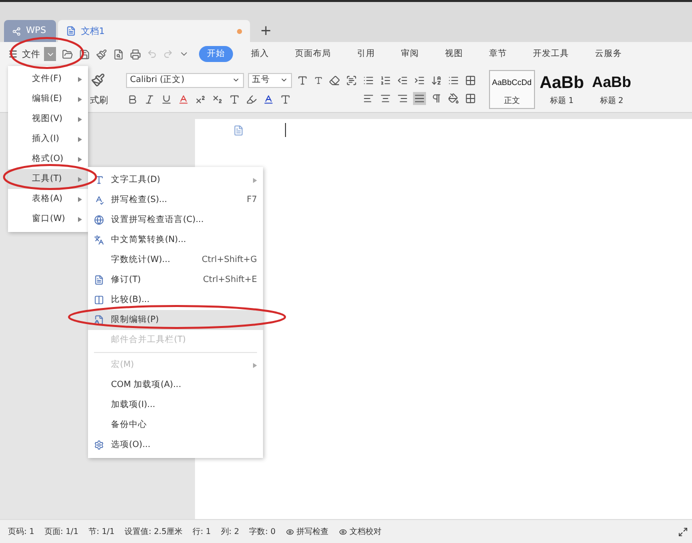 This screenshot has height=543, width=692. I want to click on style-preset: AaBbCcDd 正文, so click(512, 89).